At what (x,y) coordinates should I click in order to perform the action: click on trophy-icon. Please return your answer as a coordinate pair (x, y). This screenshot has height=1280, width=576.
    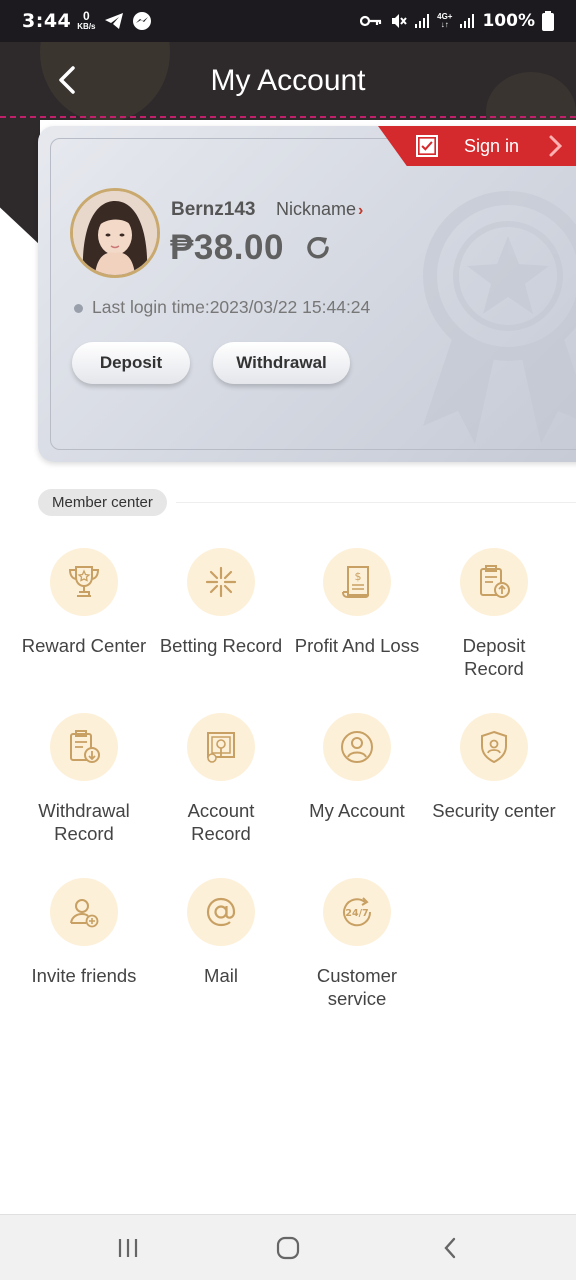
    Looking at the image, I should click on (84, 582).